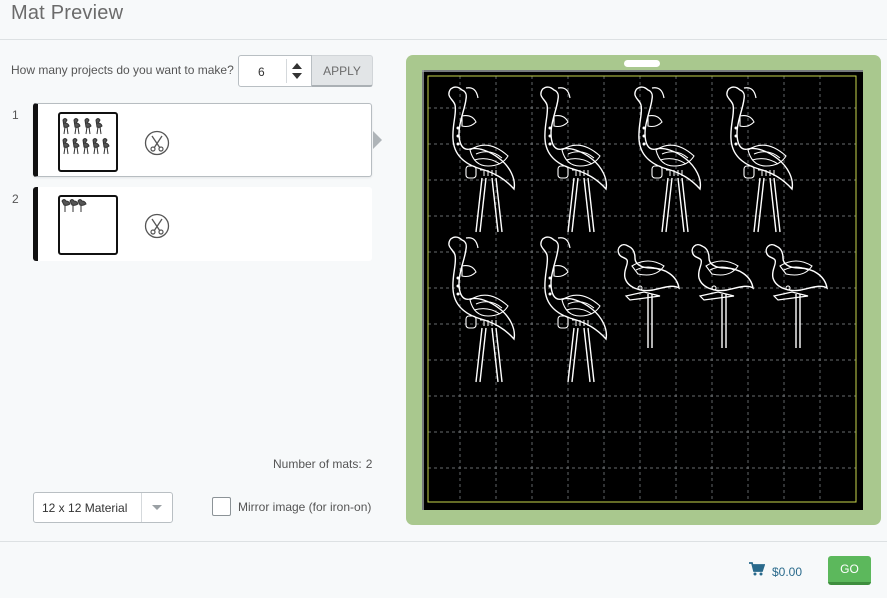  Describe the element at coordinates (642, 63) in the screenshot. I see `mat-hang-tab` at that location.